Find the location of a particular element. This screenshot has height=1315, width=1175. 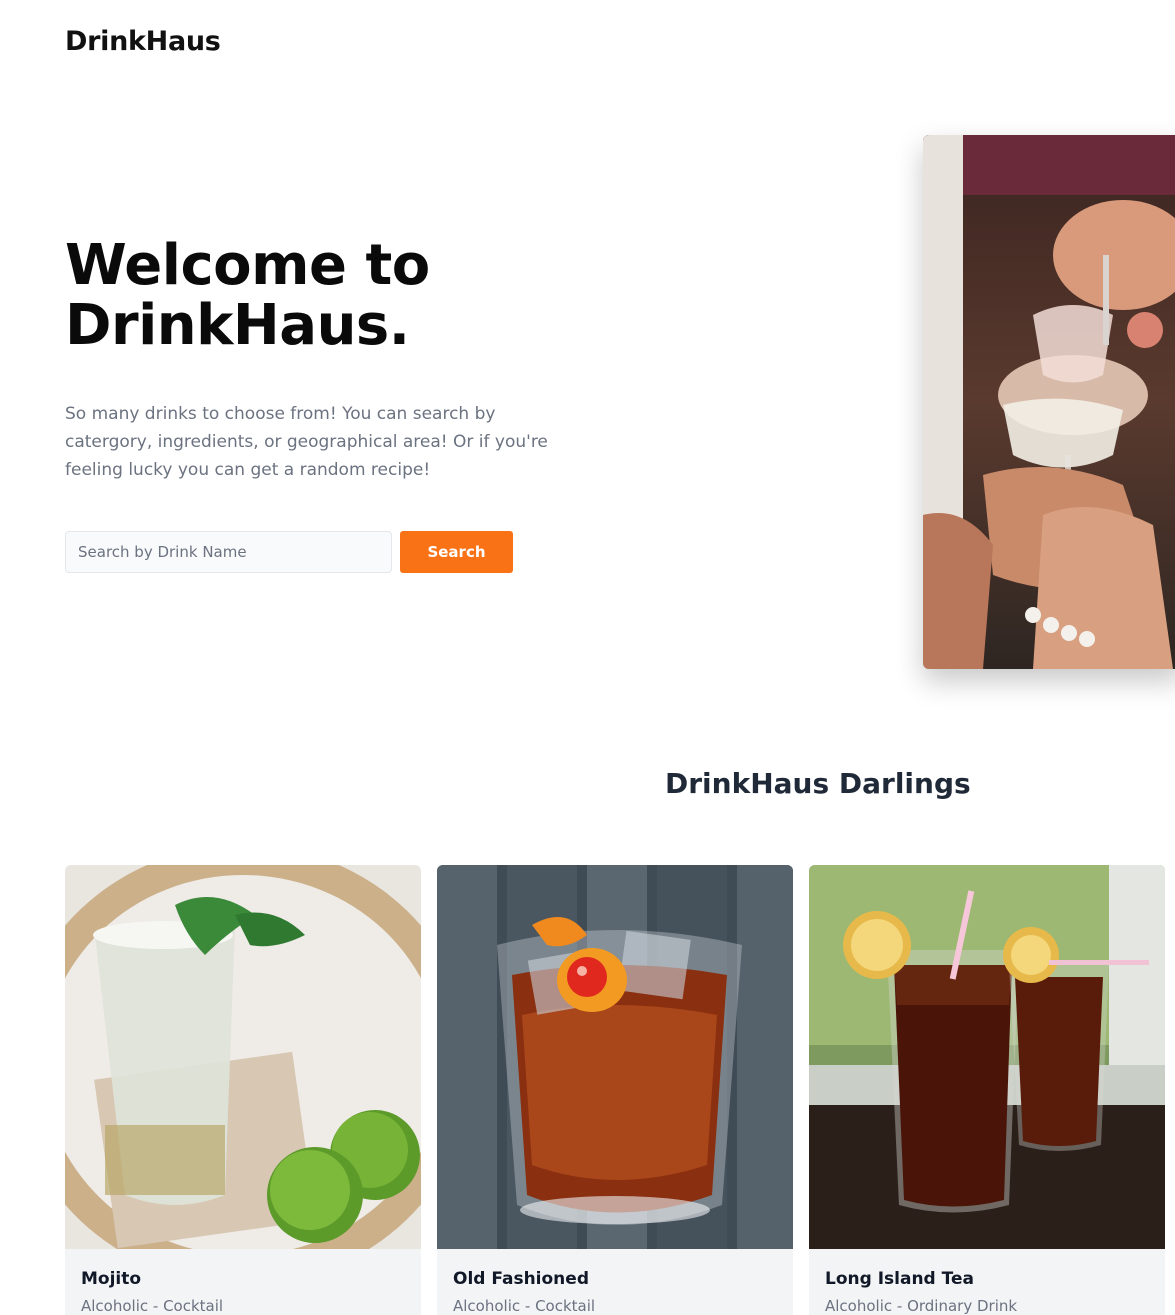

search-input is located at coordinates (228, 552).